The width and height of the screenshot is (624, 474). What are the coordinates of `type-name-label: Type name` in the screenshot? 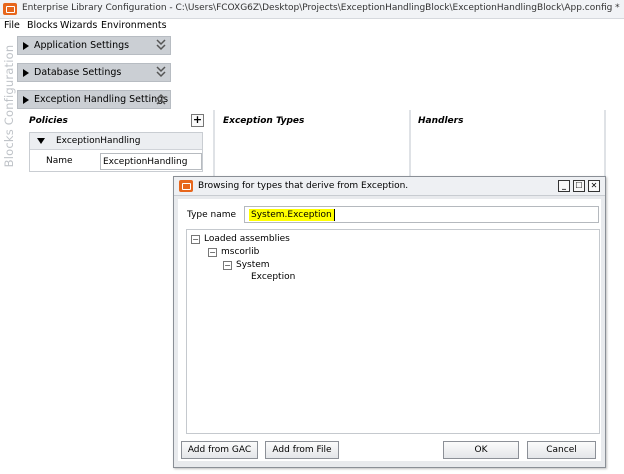 It's located at (212, 215).